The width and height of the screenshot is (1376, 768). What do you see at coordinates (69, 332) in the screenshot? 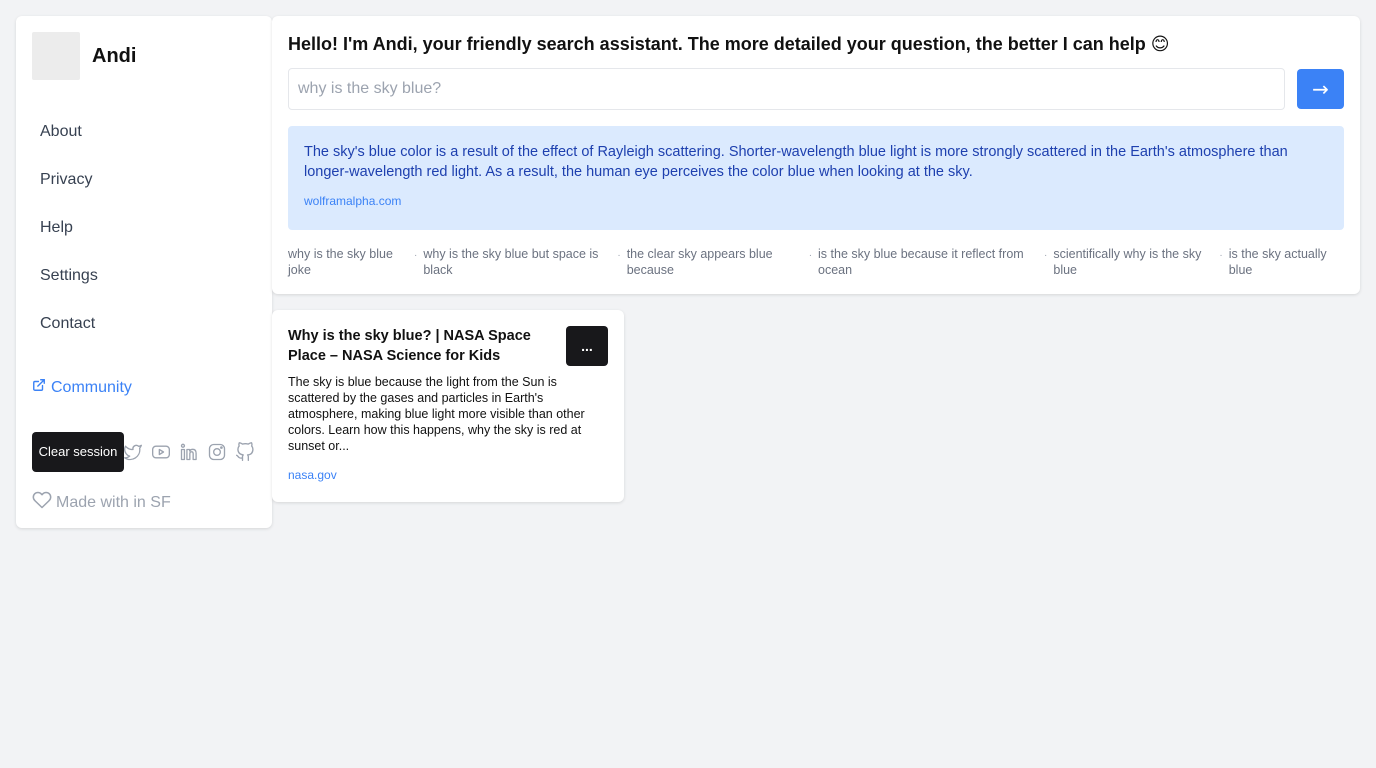
I see `nav-contact: Contact` at bounding box center [69, 332].